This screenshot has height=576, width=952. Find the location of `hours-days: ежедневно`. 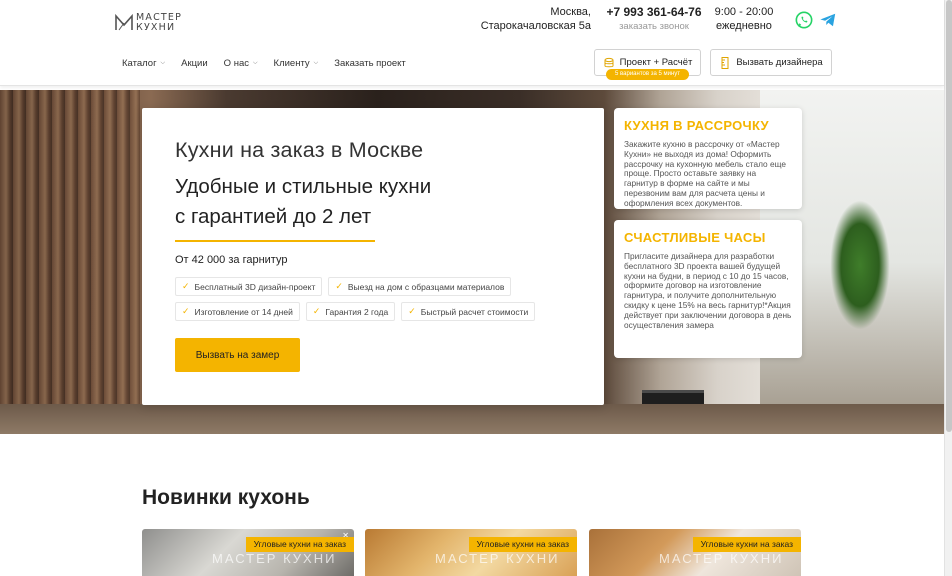

hours-days: ежедневно is located at coordinates (744, 26).